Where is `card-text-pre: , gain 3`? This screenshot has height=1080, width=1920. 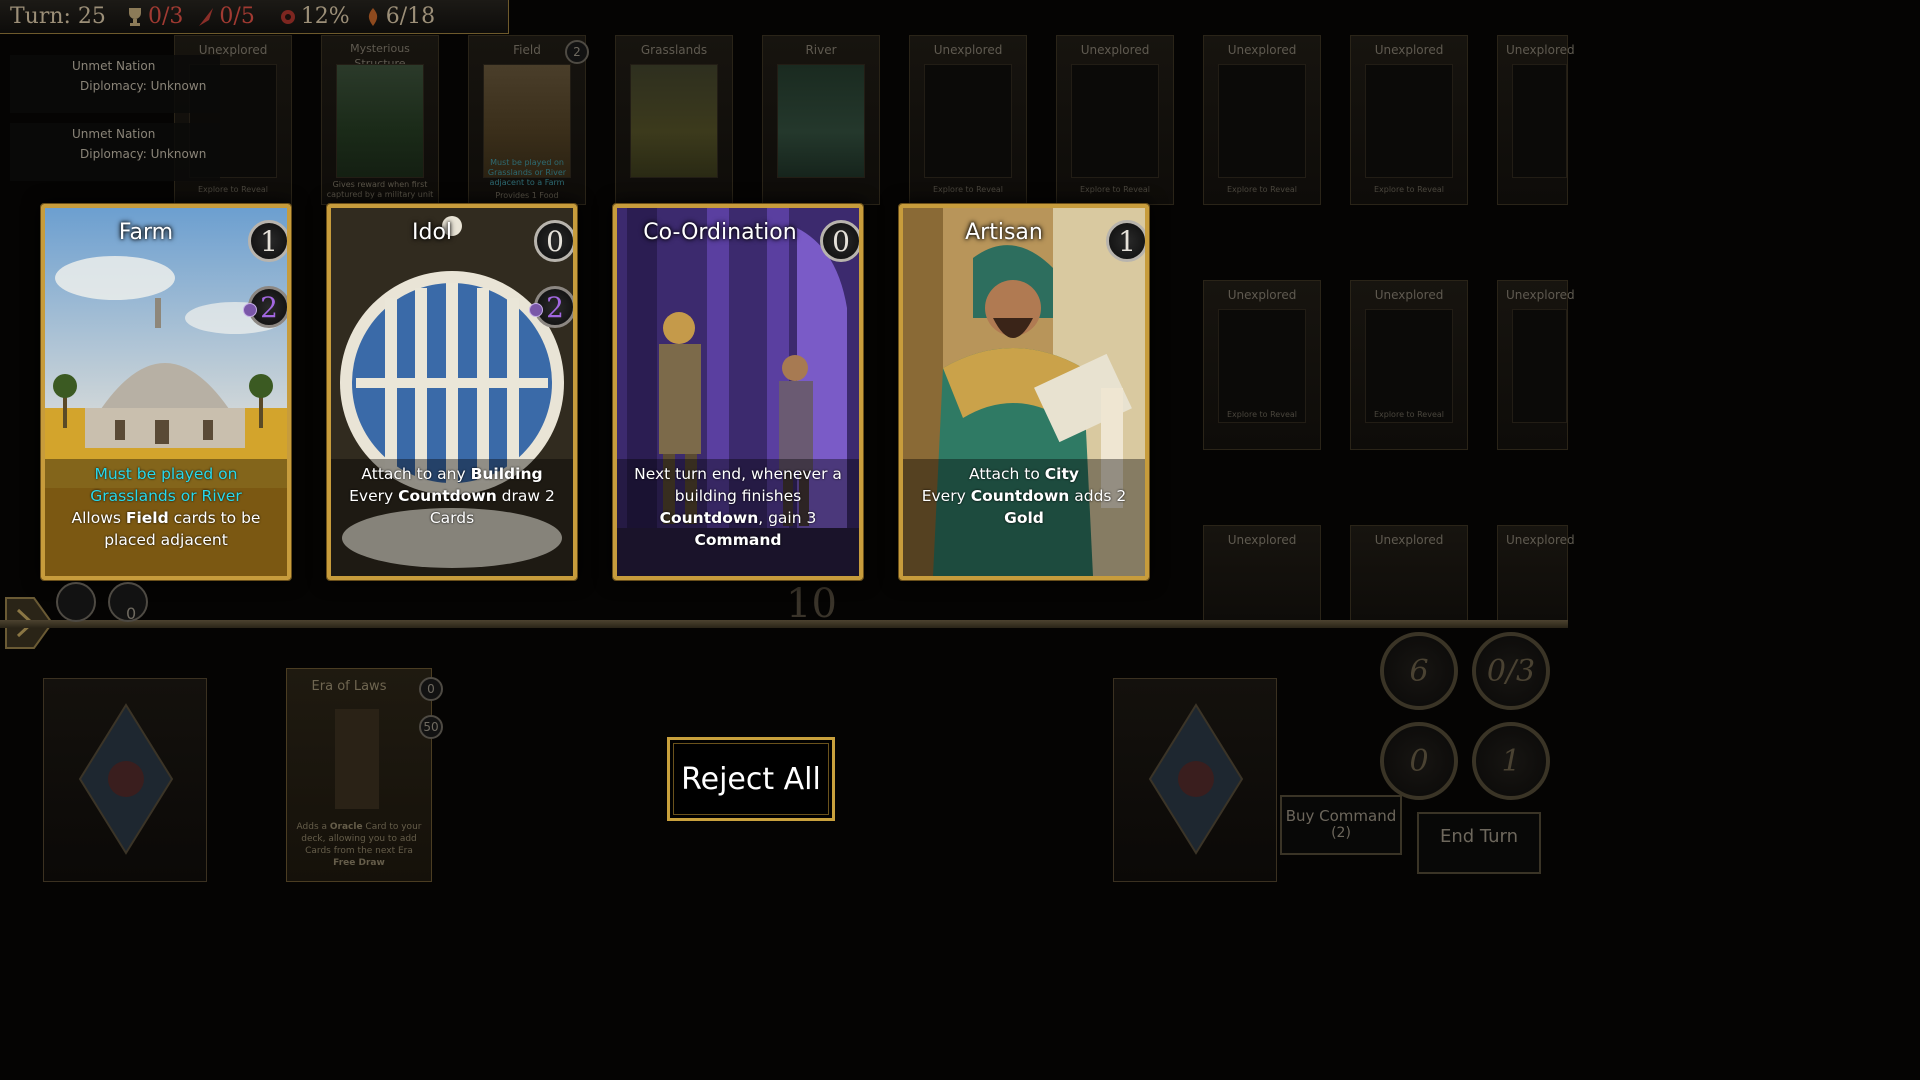 card-text-pre: , gain 3 is located at coordinates (787, 518).